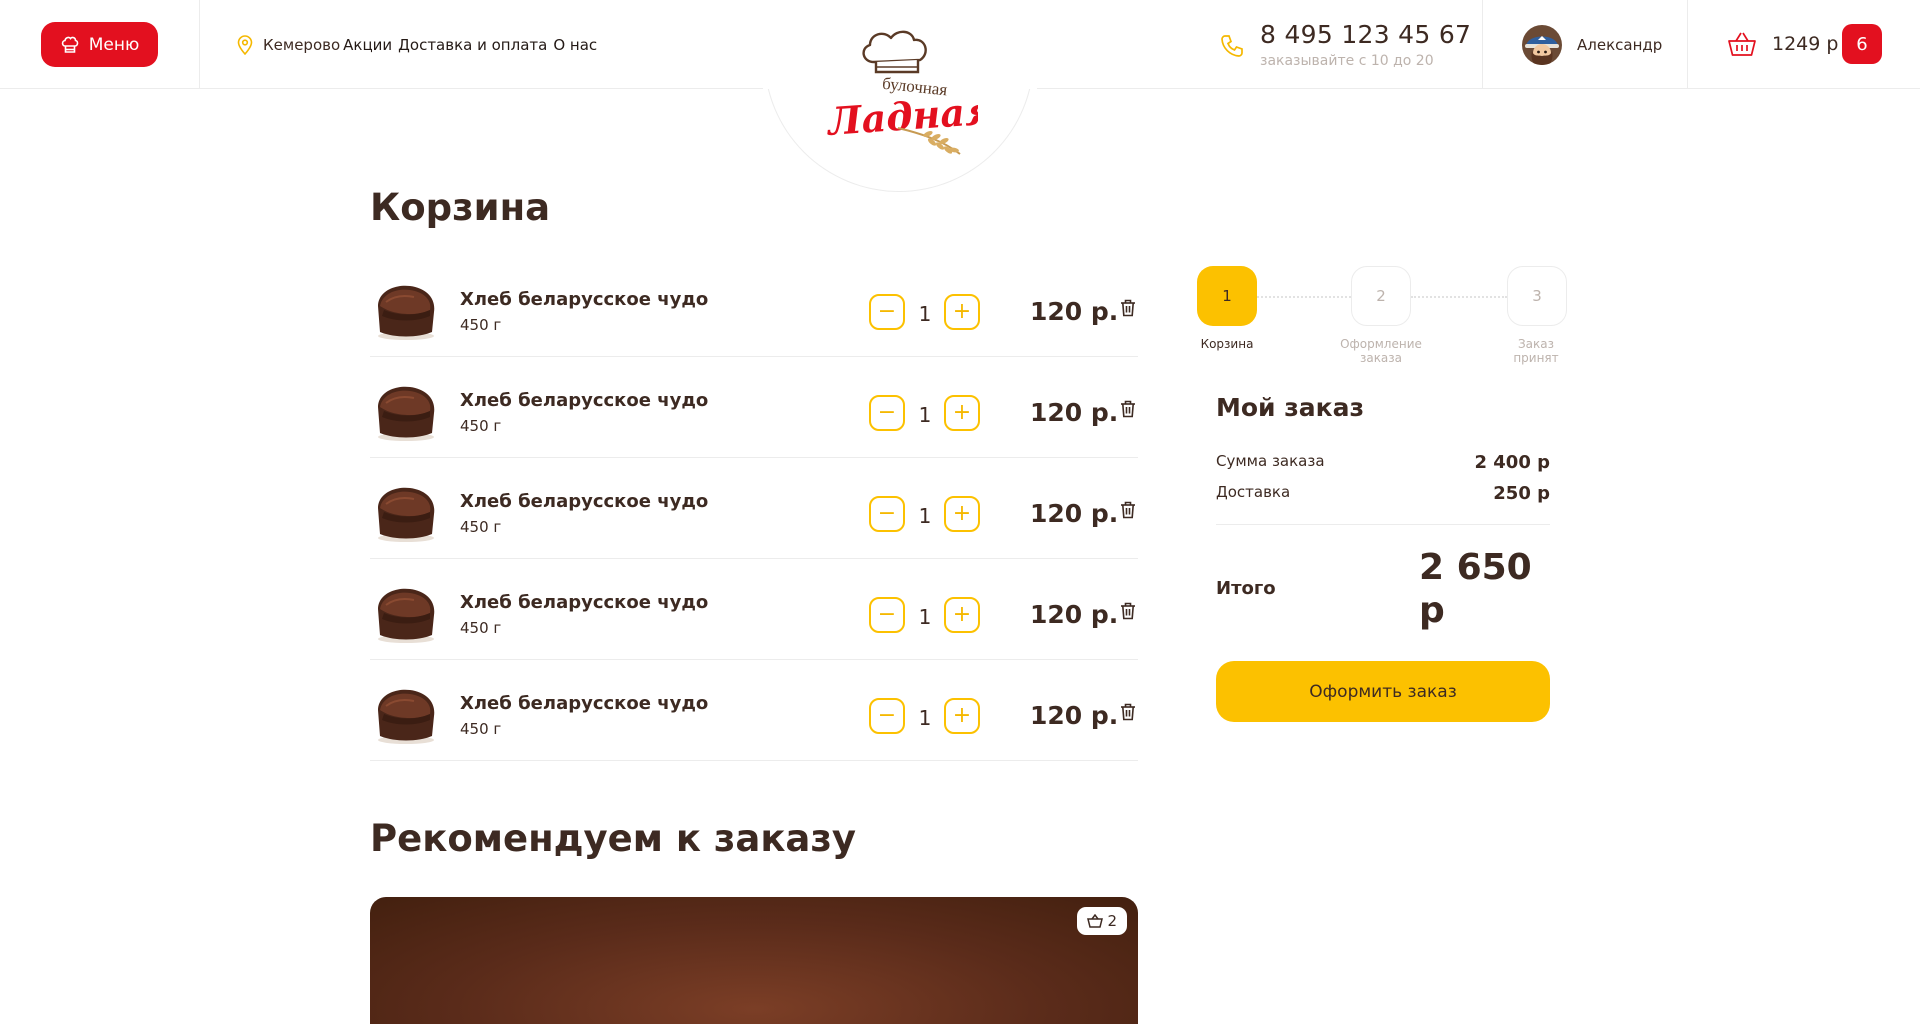  I want to click on phone-number: 8 495 123 45 67, so click(1365, 34).